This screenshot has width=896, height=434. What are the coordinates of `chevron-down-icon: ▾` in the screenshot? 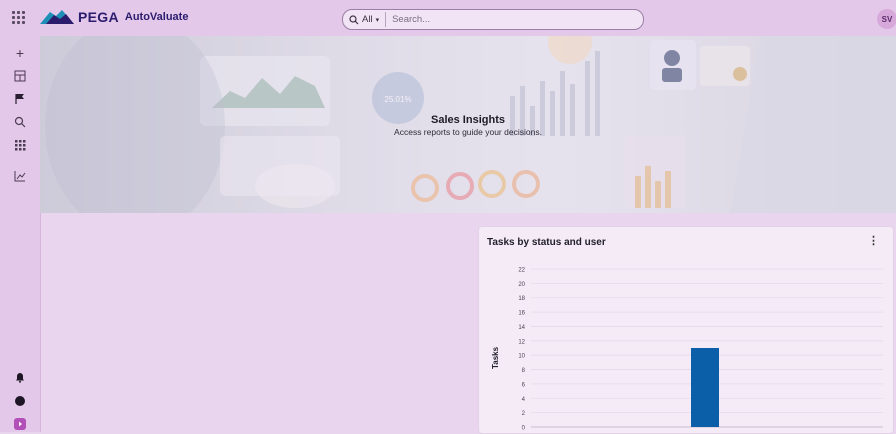 It's located at (377, 20).